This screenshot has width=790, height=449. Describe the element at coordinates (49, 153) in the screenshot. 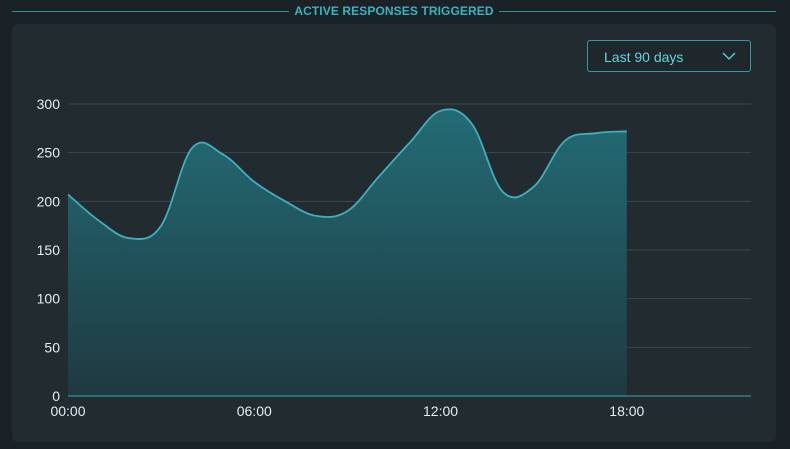

I see `y-tick-label: 250` at that location.